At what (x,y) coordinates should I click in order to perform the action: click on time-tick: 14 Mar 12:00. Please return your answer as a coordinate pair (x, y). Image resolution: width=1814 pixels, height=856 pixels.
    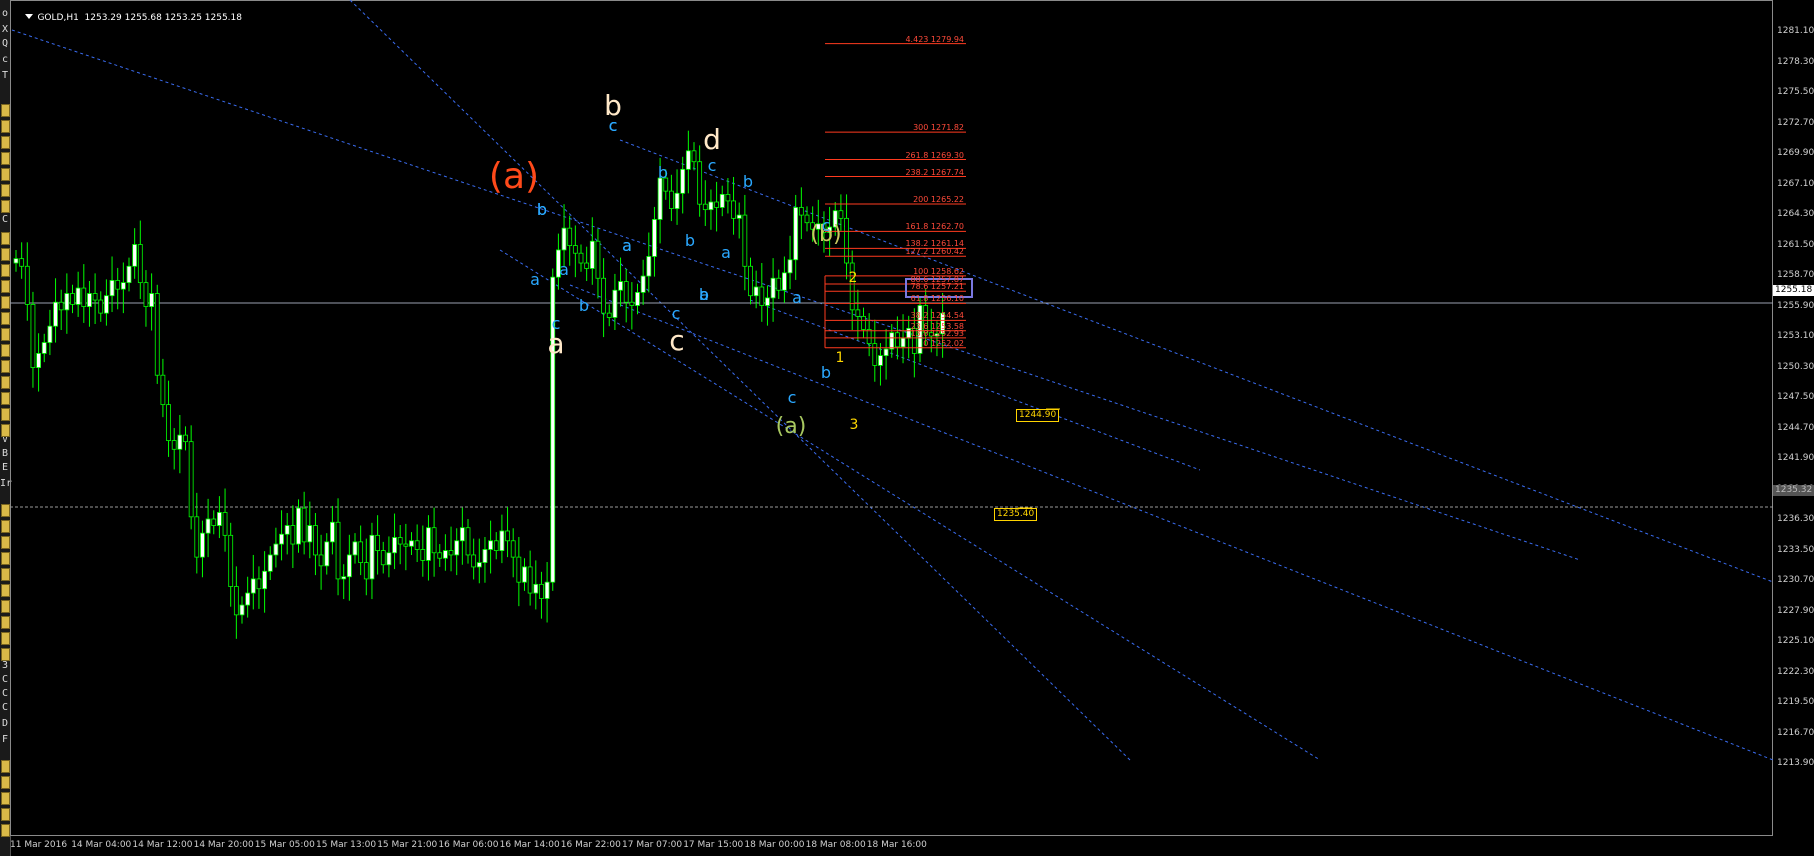
    Looking at the image, I should click on (162, 845).